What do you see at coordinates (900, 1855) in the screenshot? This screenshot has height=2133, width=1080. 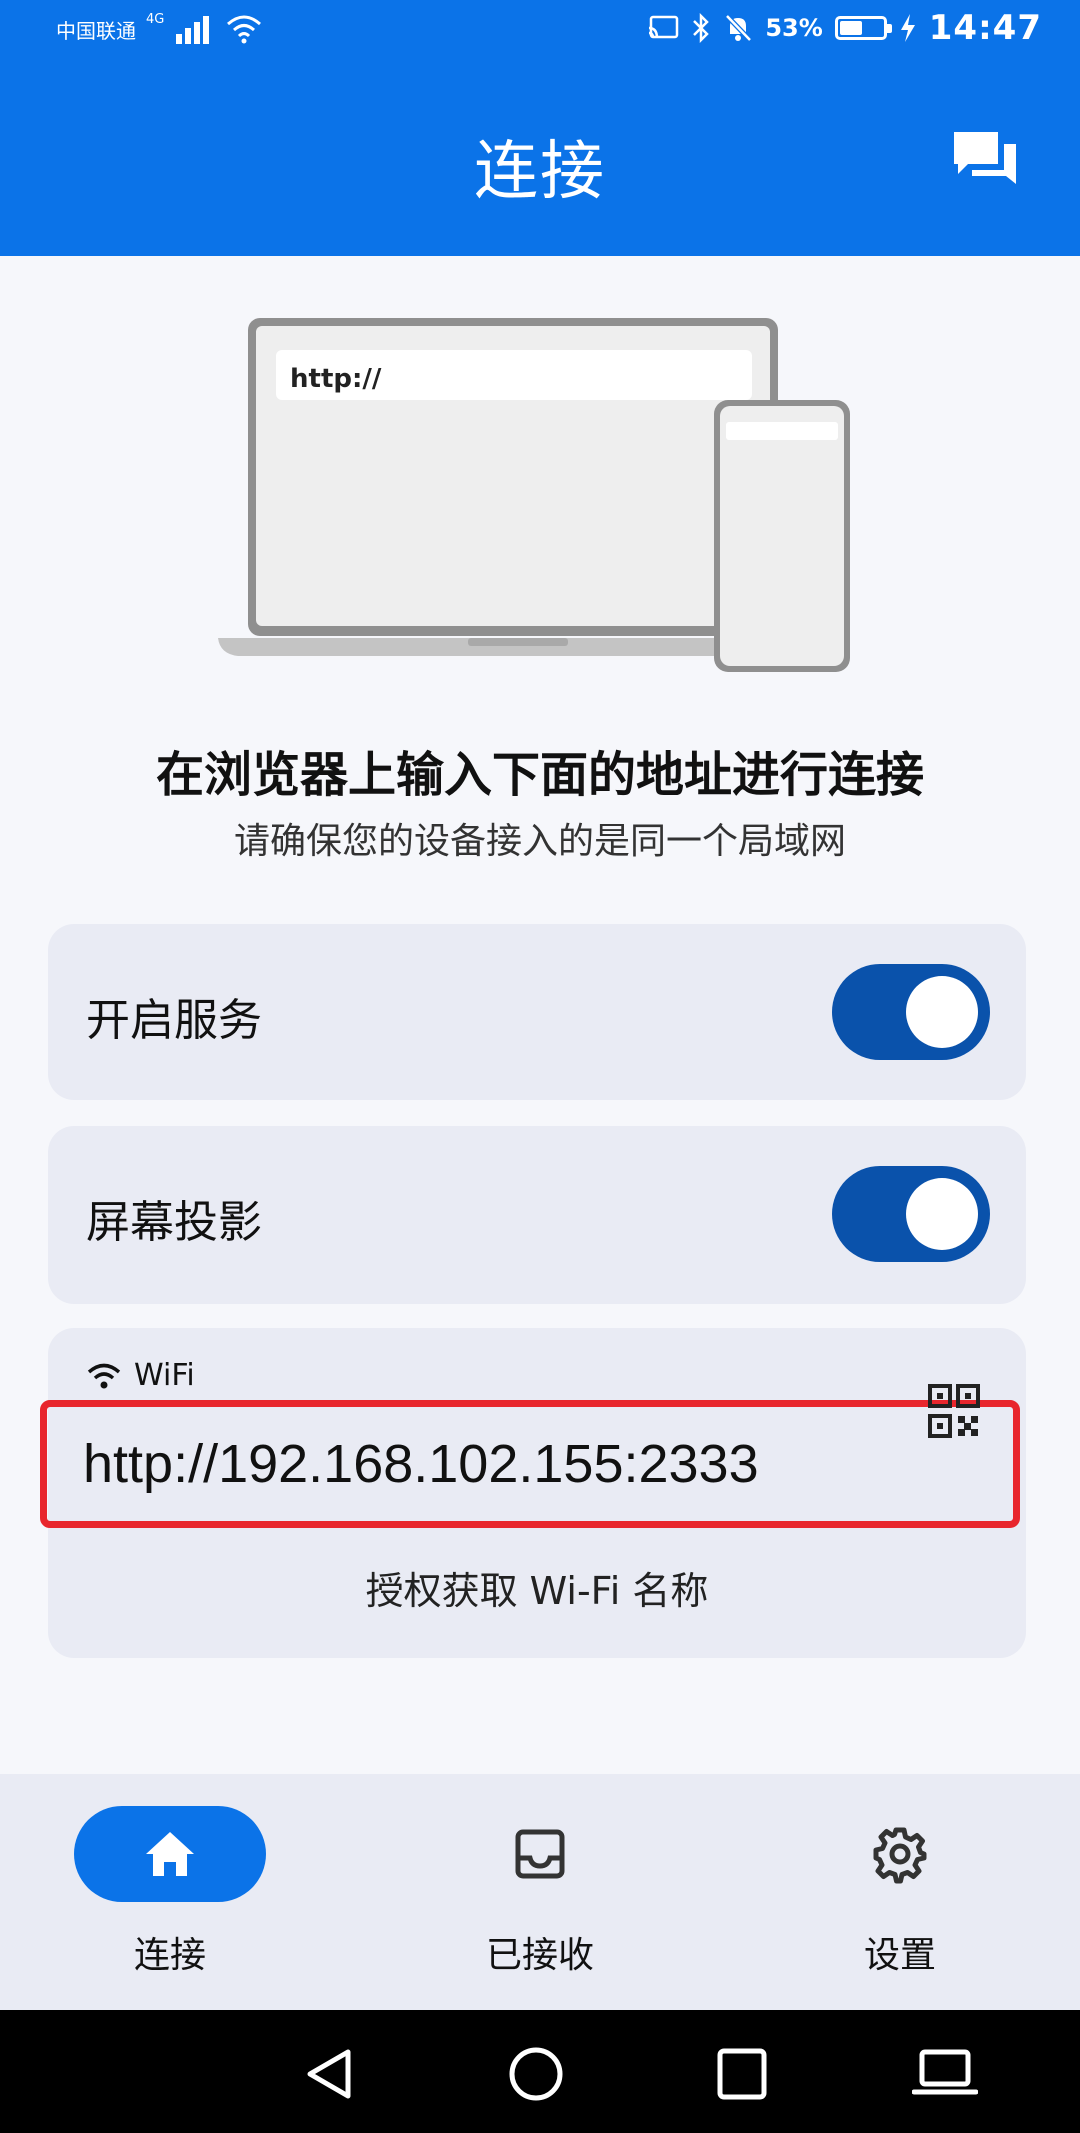 I see `gear-icon` at bounding box center [900, 1855].